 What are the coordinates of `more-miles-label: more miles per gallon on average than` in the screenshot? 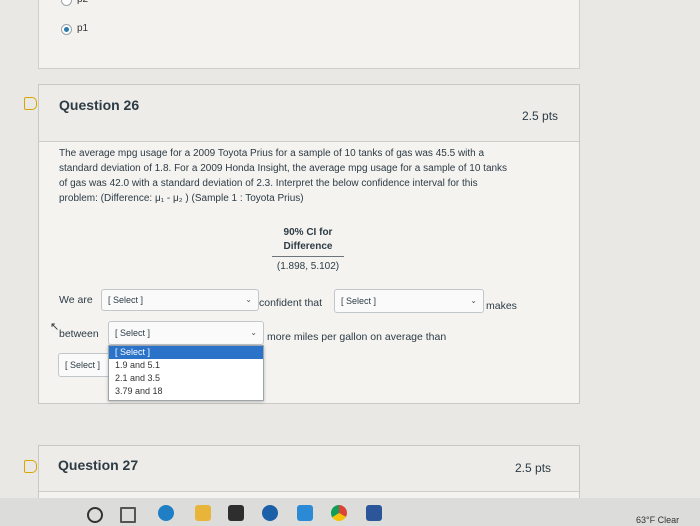 It's located at (357, 337).